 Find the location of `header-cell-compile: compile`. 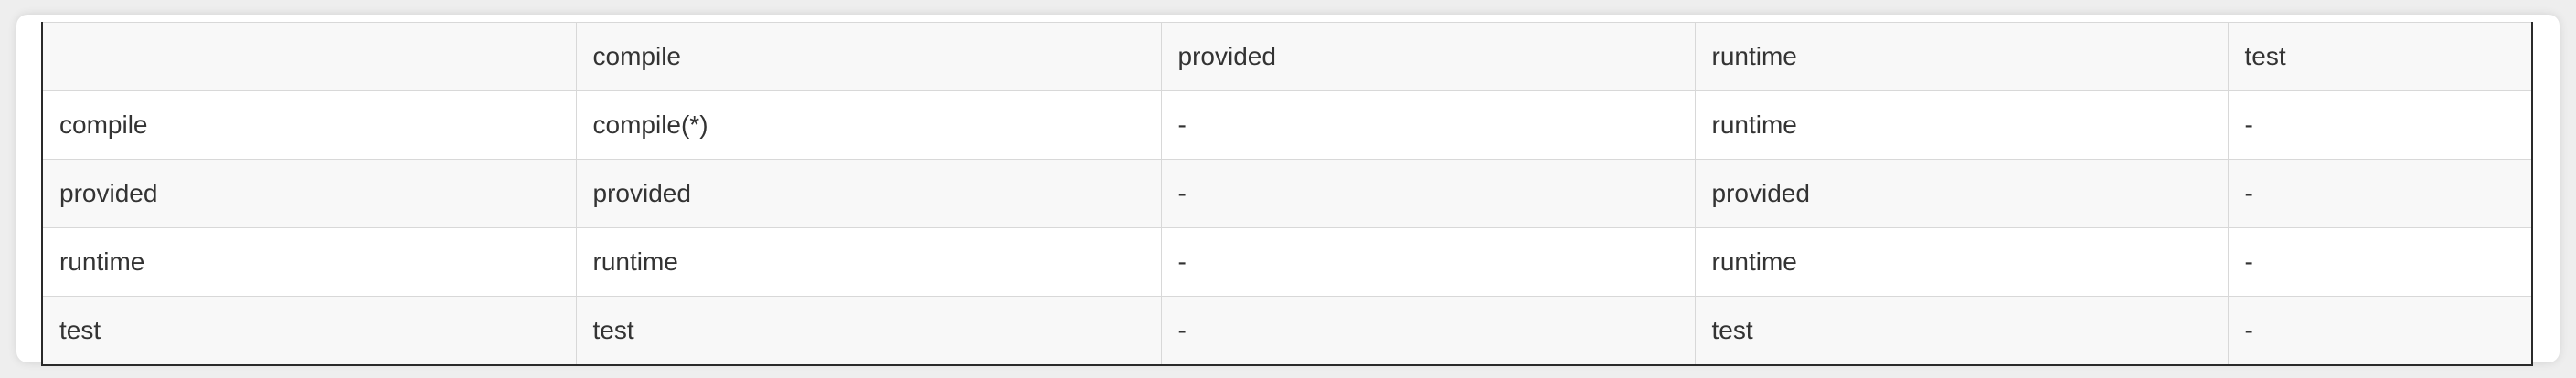

header-cell-compile: compile is located at coordinates (868, 56).